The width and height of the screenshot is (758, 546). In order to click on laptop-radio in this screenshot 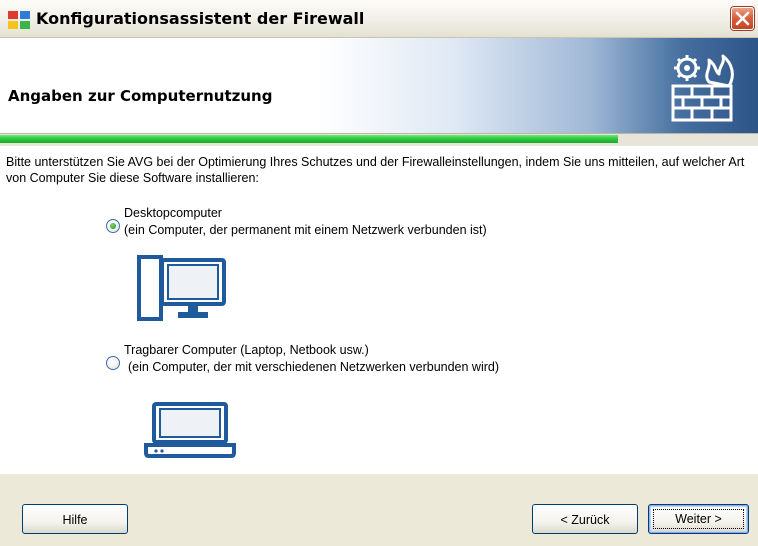, I will do `click(113, 363)`.